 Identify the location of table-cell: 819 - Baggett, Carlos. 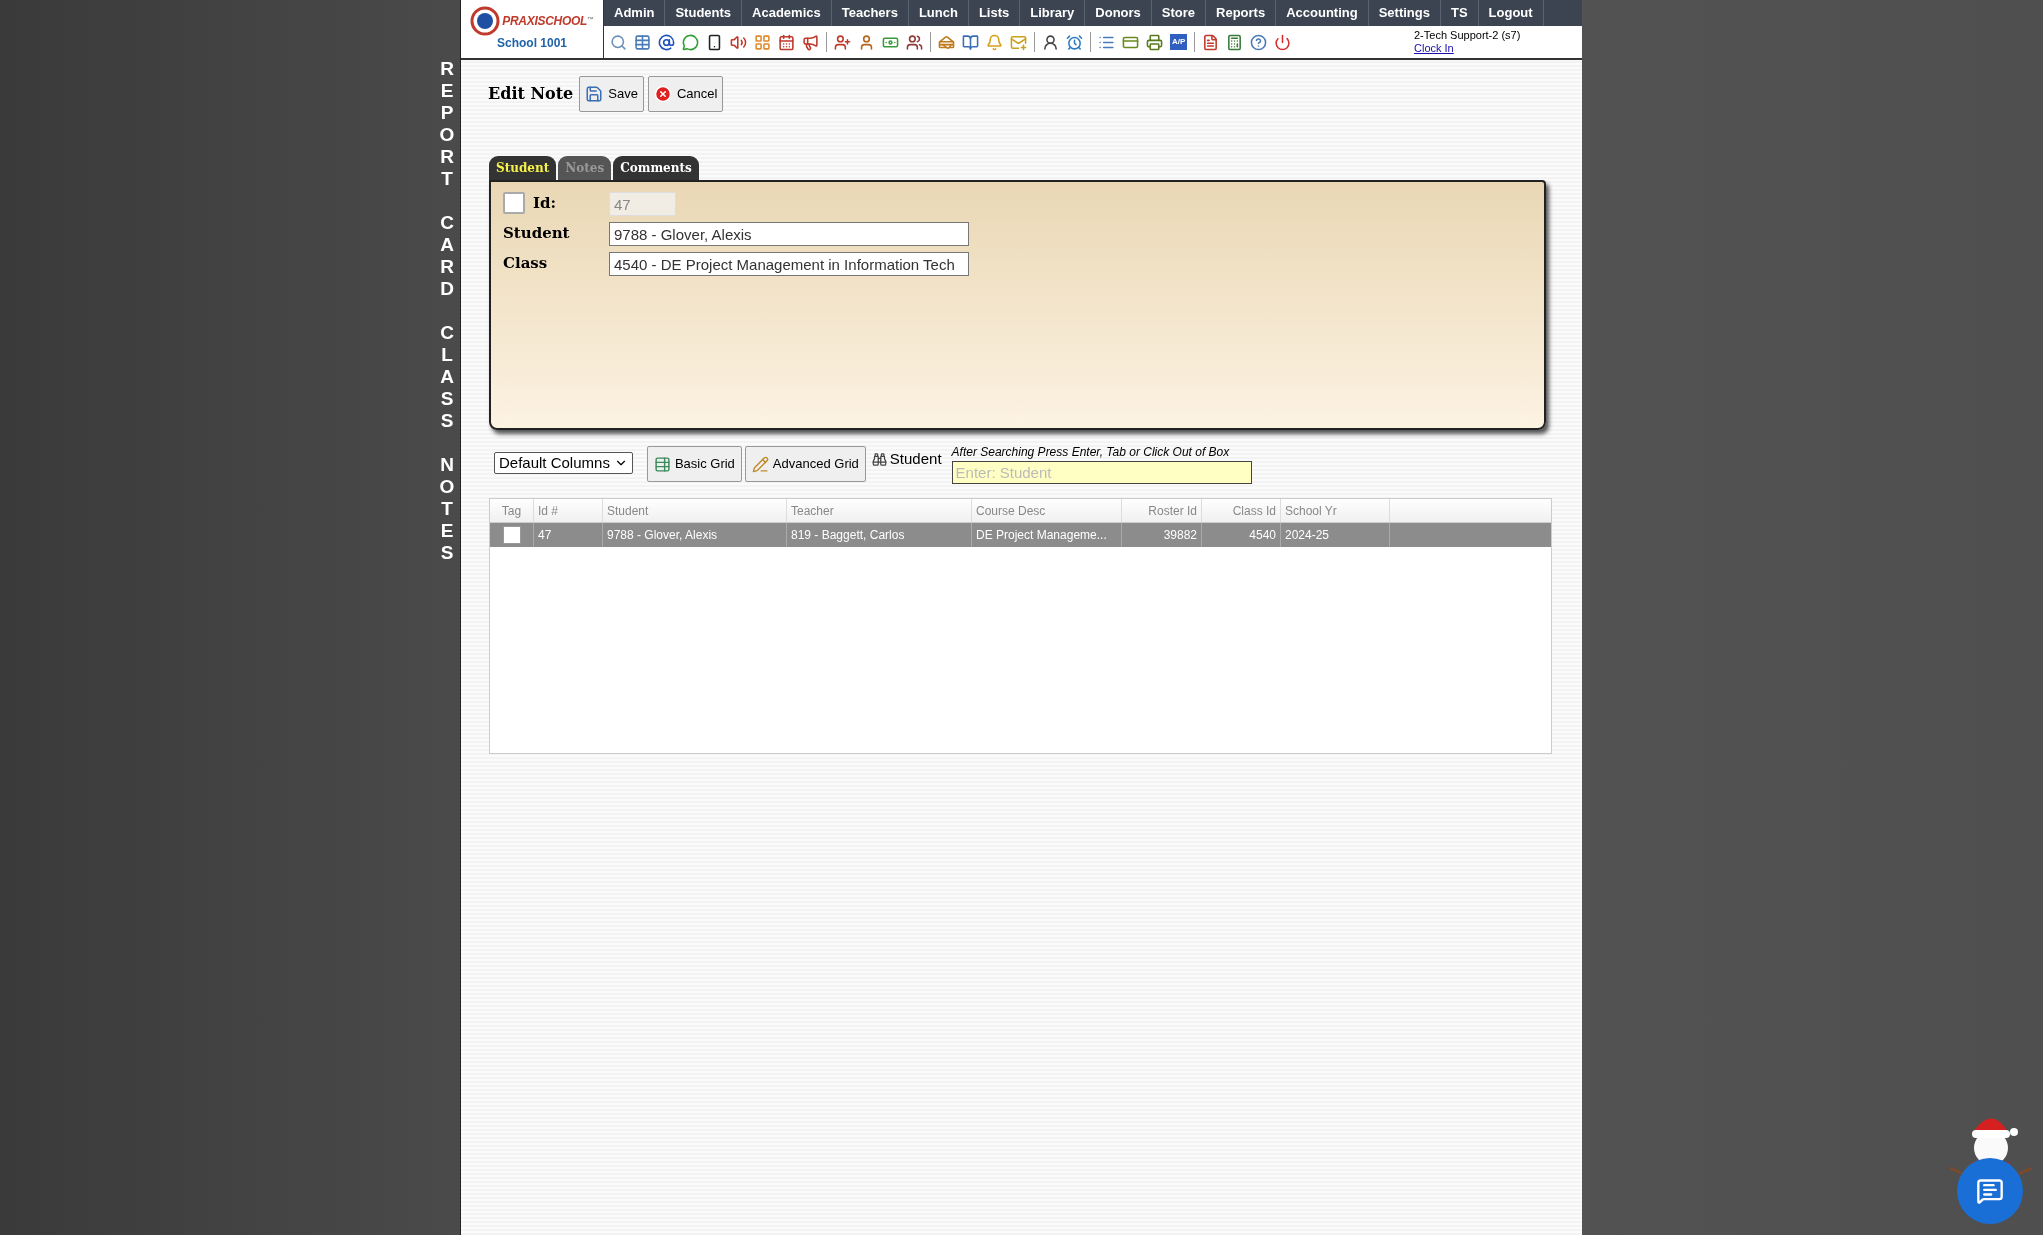
(879, 535).